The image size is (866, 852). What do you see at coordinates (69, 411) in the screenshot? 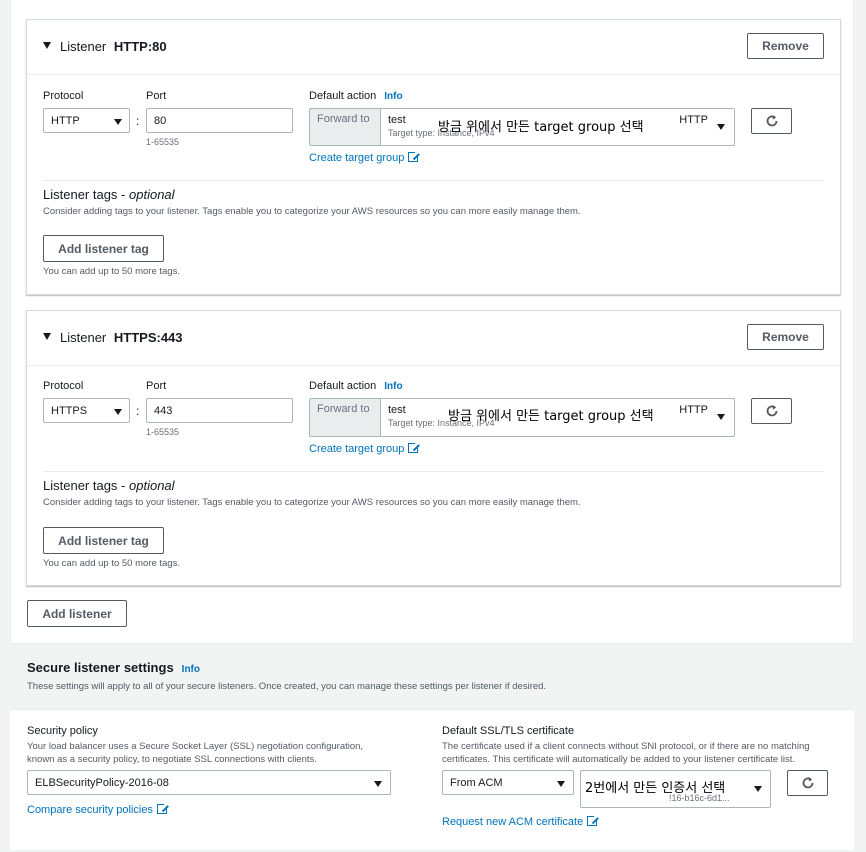
I see `protocol-value: HTTPS` at bounding box center [69, 411].